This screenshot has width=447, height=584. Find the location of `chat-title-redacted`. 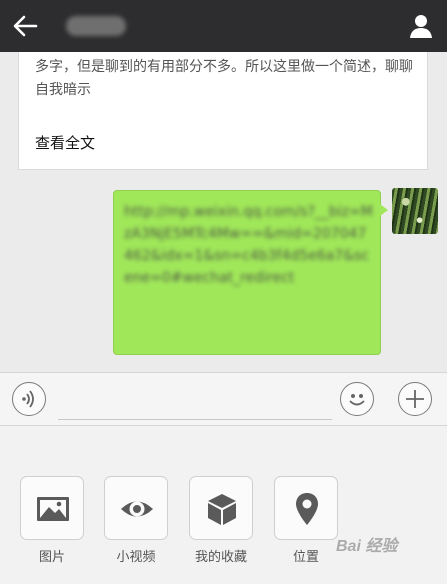

chat-title-redacted is located at coordinates (96, 26).